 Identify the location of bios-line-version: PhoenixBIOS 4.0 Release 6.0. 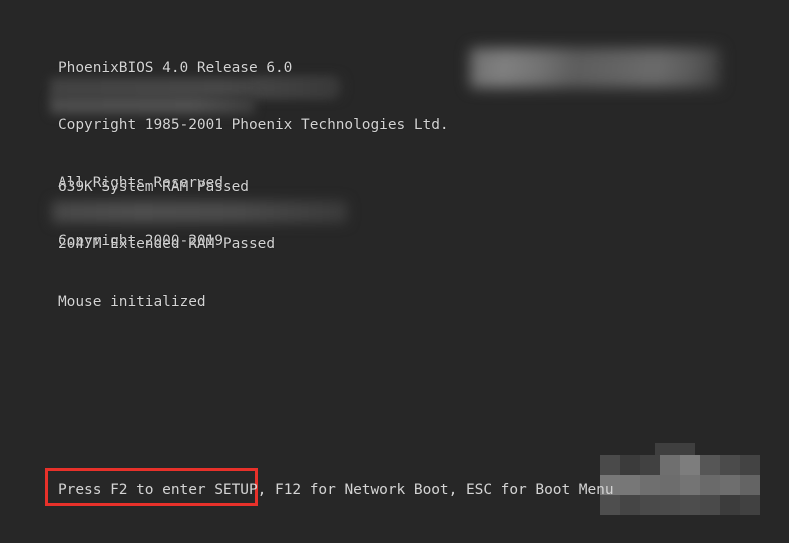
(175, 67).